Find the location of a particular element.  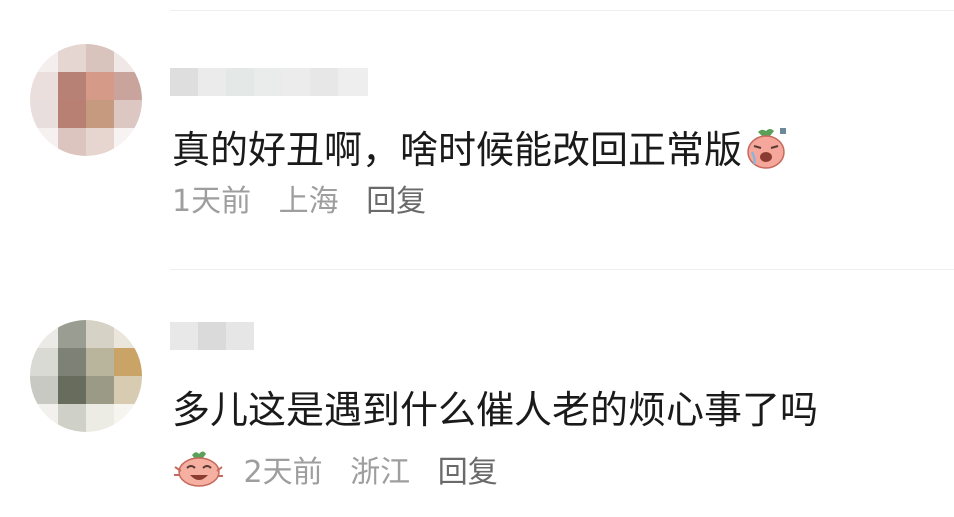

comment-time: 2天前 is located at coordinates (283, 472).